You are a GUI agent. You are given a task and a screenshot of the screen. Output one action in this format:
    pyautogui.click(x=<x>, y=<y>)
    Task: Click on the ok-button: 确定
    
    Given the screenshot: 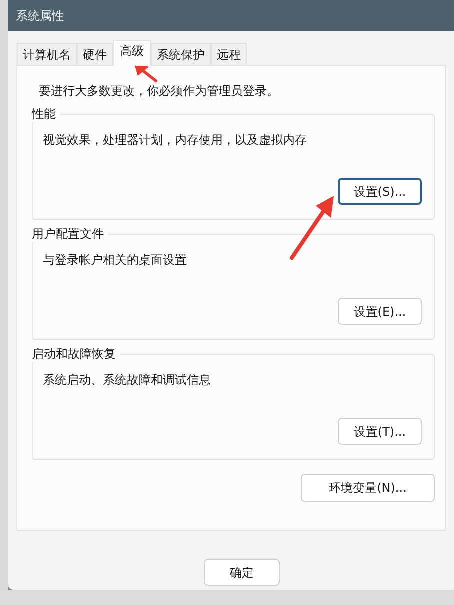 What is the action you would take?
    pyautogui.click(x=242, y=572)
    